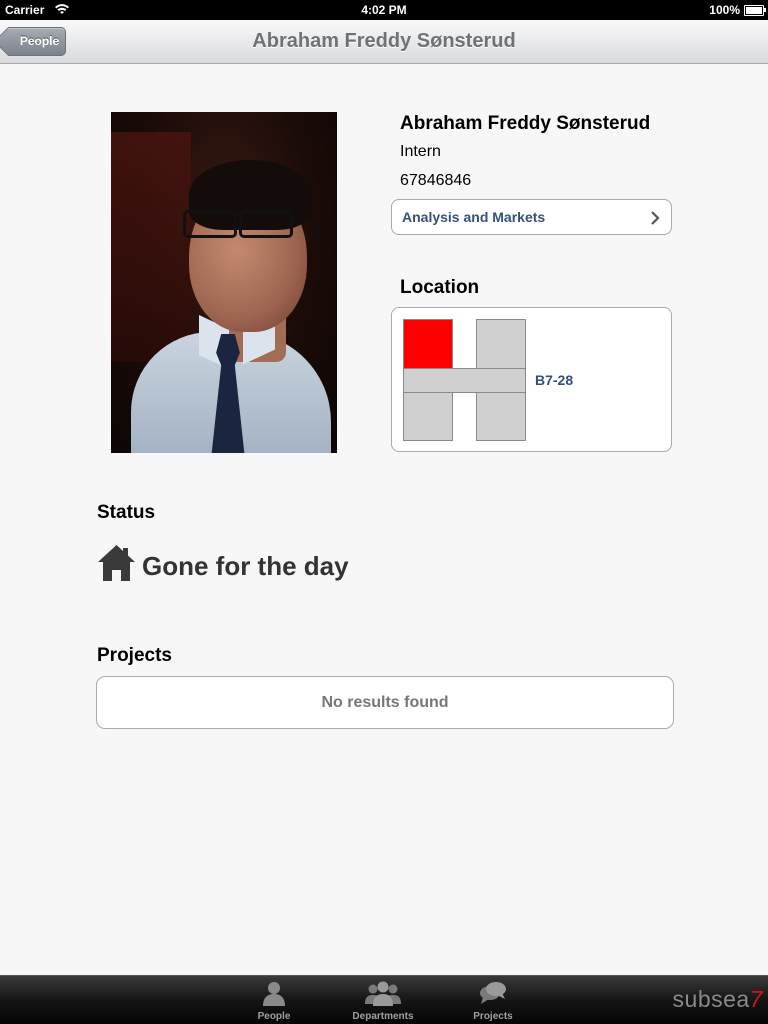 Image resolution: width=768 pixels, height=1024 pixels. Describe the element at coordinates (755, 10) in the screenshot. I see `battery-icon` at that location.